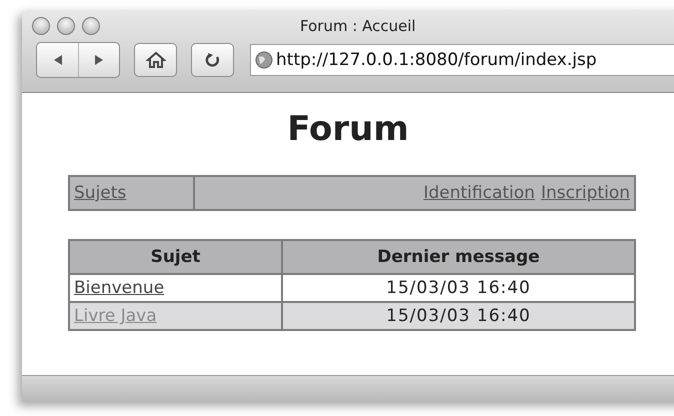 This screenshot has height=416, width=674. Describe the element at coordinates (175, 257) in the screenshot. I see `column-header: Sujet` at that location.